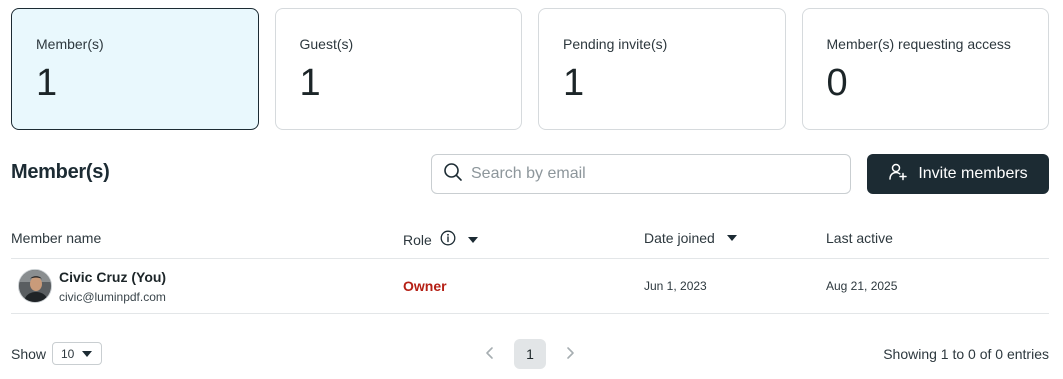 This screenshot has width=1063, height=379. Describe the element at coordinates (398, 69) in the screenshot. I see `stat-card-guests: Guest(s) 1` at that location.